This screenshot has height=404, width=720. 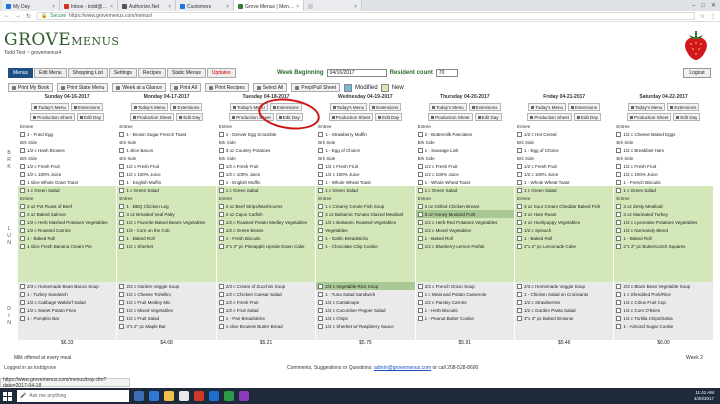 What do you see at coordinates (465, 134) in the screenshot?
I see `menu-item: 2 - Buttermilk Pancakes` at bounding box center [465, 134].